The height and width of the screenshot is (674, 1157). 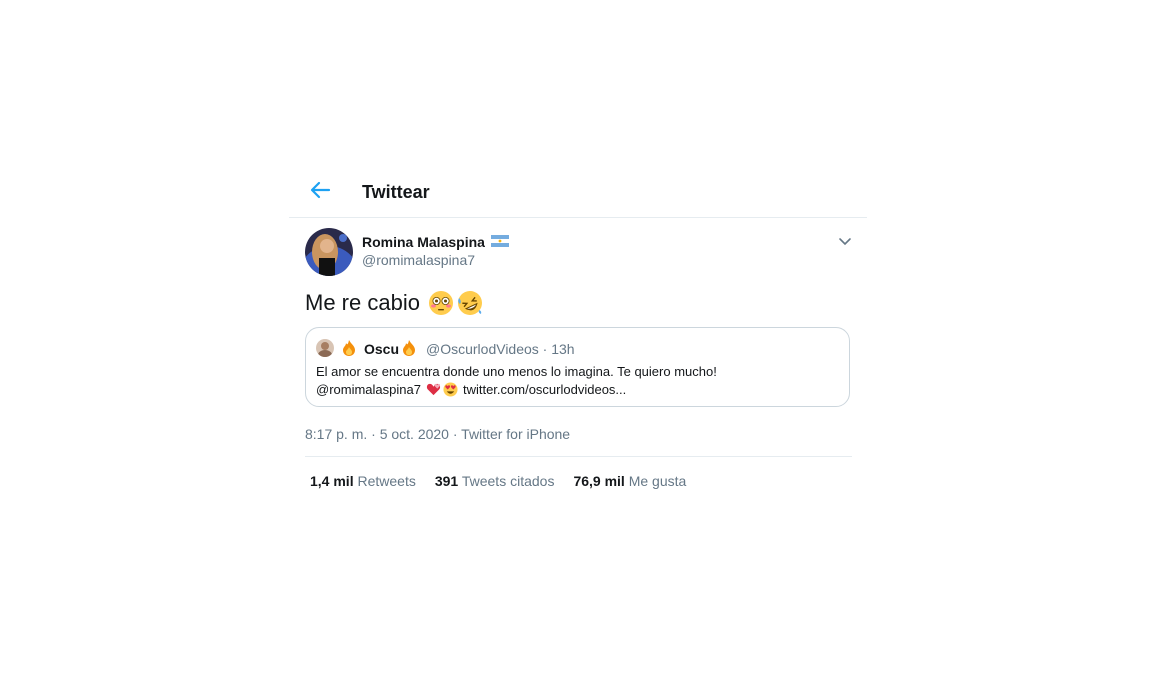 I want to click on tweet-text: Me re cabio, so click(x=394, y=303).